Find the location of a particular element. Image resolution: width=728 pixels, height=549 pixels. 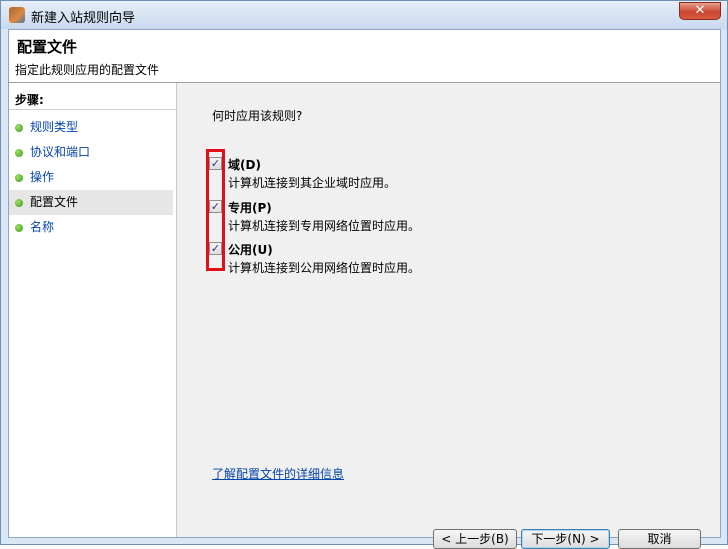

firewall-icon is located at coordinates (17, 15).